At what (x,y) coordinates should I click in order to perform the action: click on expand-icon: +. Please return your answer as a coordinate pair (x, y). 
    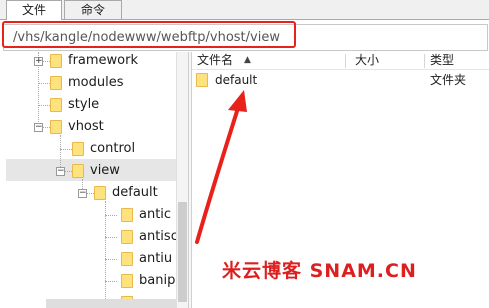
    Looking at the image, I should click on (38, 61).